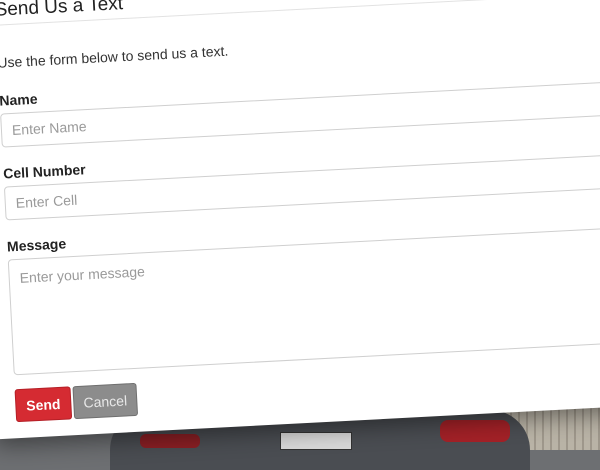 The image size is (600, 470). What do you see at coordinates (44, 171) in the screenshot?
I see `cell-number-label: Cell Number` at bounding box center [44, 171].